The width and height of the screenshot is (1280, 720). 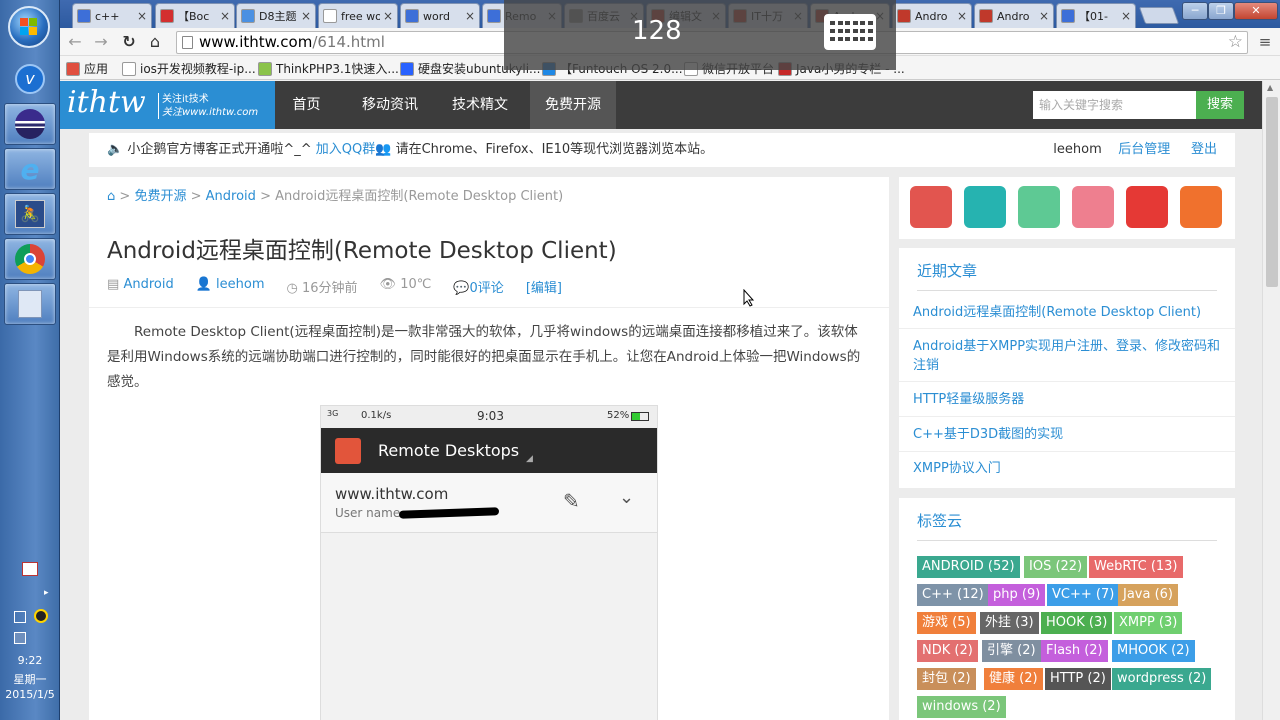 I want to click on taskbar-app-ie: e, so click(x=30, y=169).